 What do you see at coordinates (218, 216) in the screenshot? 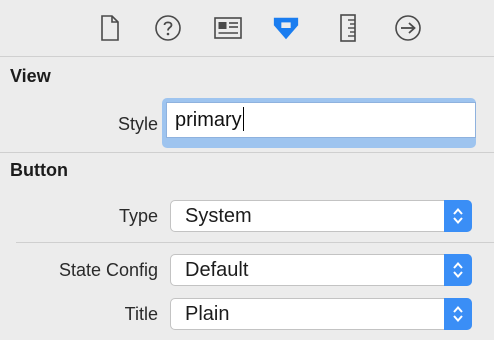
I see `type-popup-value: System` at bounding box center [218, 216].